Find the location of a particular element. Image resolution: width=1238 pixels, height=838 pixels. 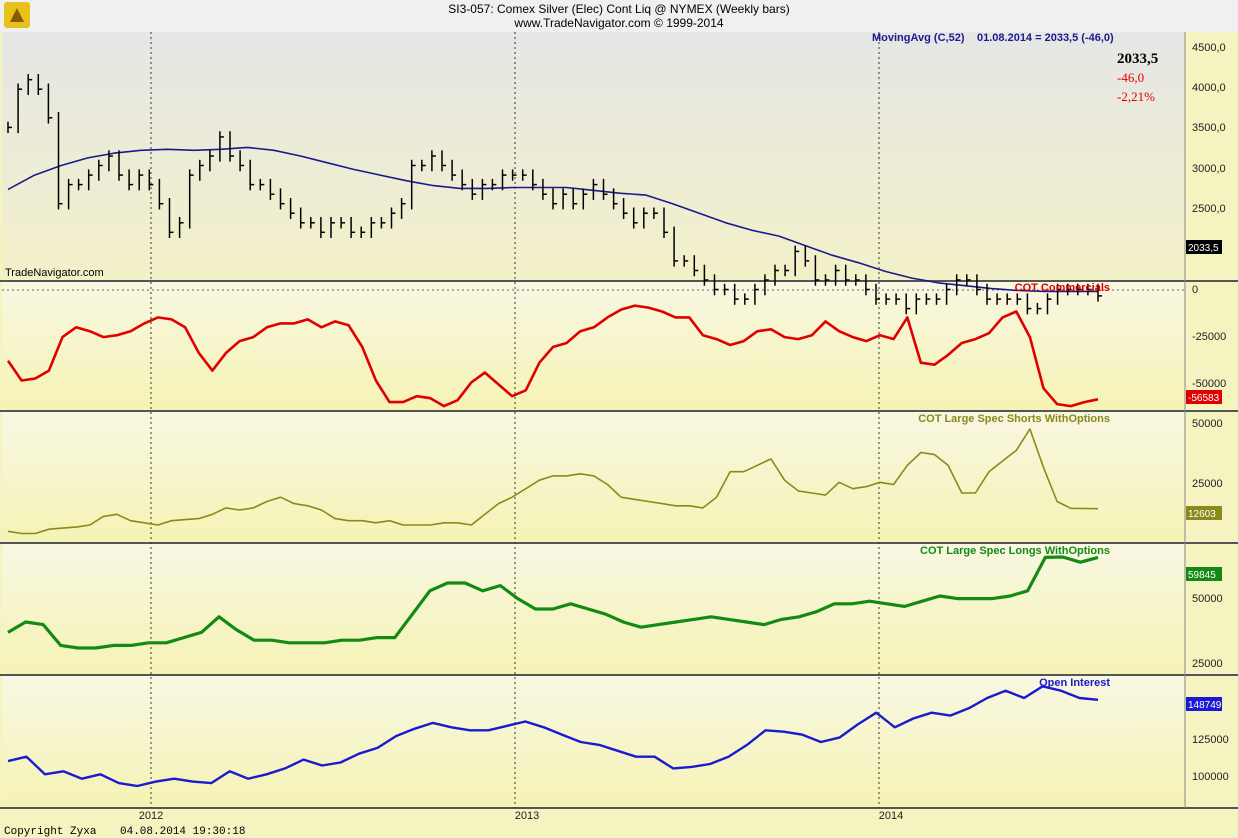

commercials-last-box-text: -56583 is located at coordinates (1204, 398).